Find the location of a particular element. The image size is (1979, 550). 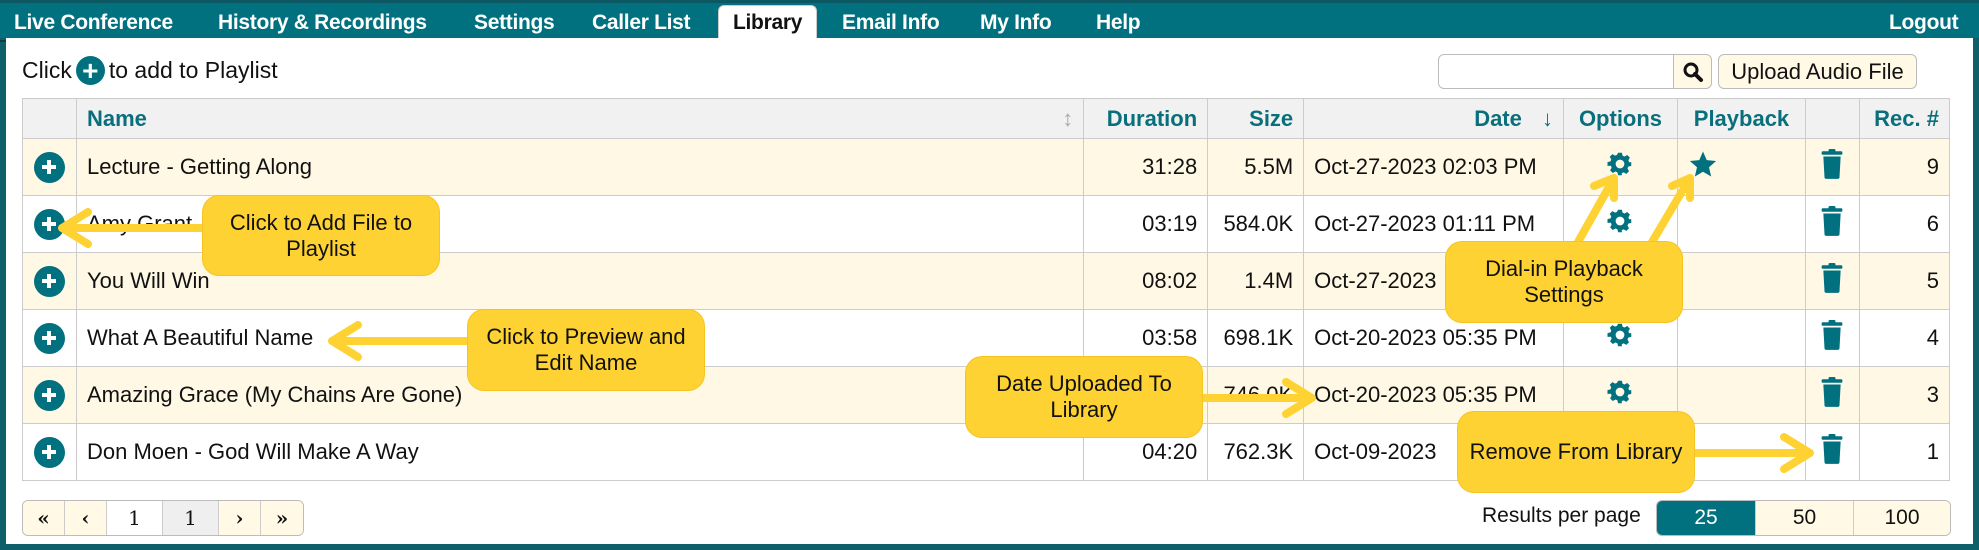

search-button is located at coordinates (1692, 71).